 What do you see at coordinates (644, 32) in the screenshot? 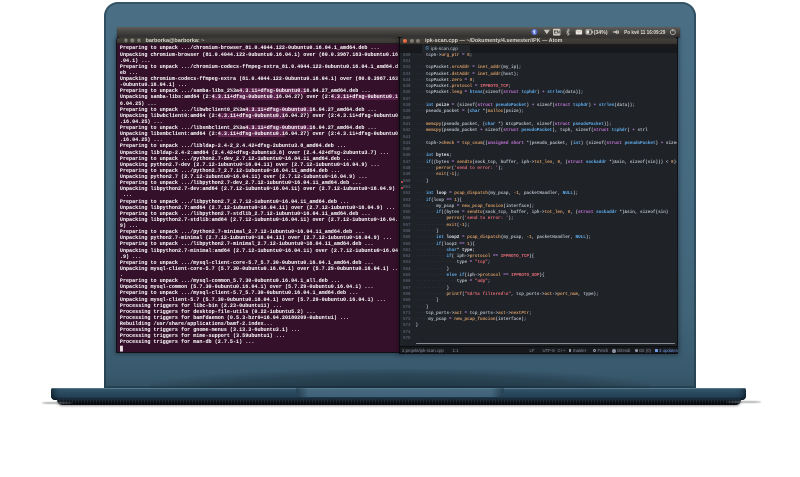
I see `svg-text: Po kvě 11 16:09:29` at bounding box center [644, 32].